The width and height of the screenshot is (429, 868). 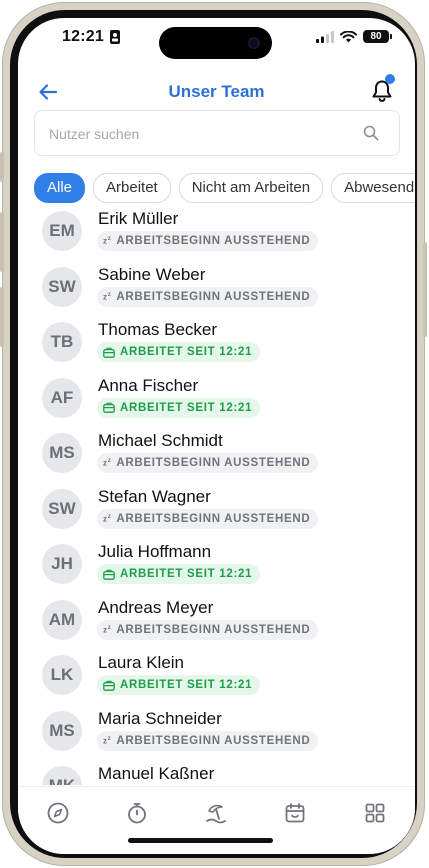 I want to click on list-item: EM Erik Müller zz ARBEITSBEGINN AUSSTEHEND, so click(x=216, y=233).